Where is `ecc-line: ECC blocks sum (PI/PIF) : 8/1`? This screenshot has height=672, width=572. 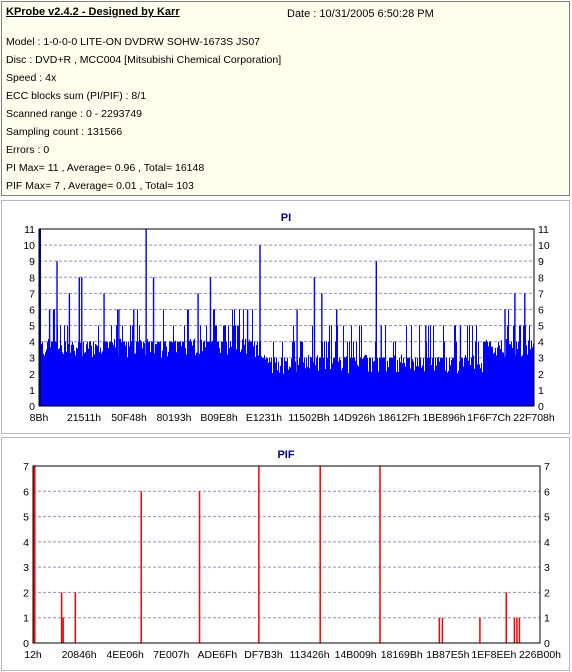 ecc-line: ECC blocks sum (PI/PIF) : 8/1 is located at coordinates (76, 96).